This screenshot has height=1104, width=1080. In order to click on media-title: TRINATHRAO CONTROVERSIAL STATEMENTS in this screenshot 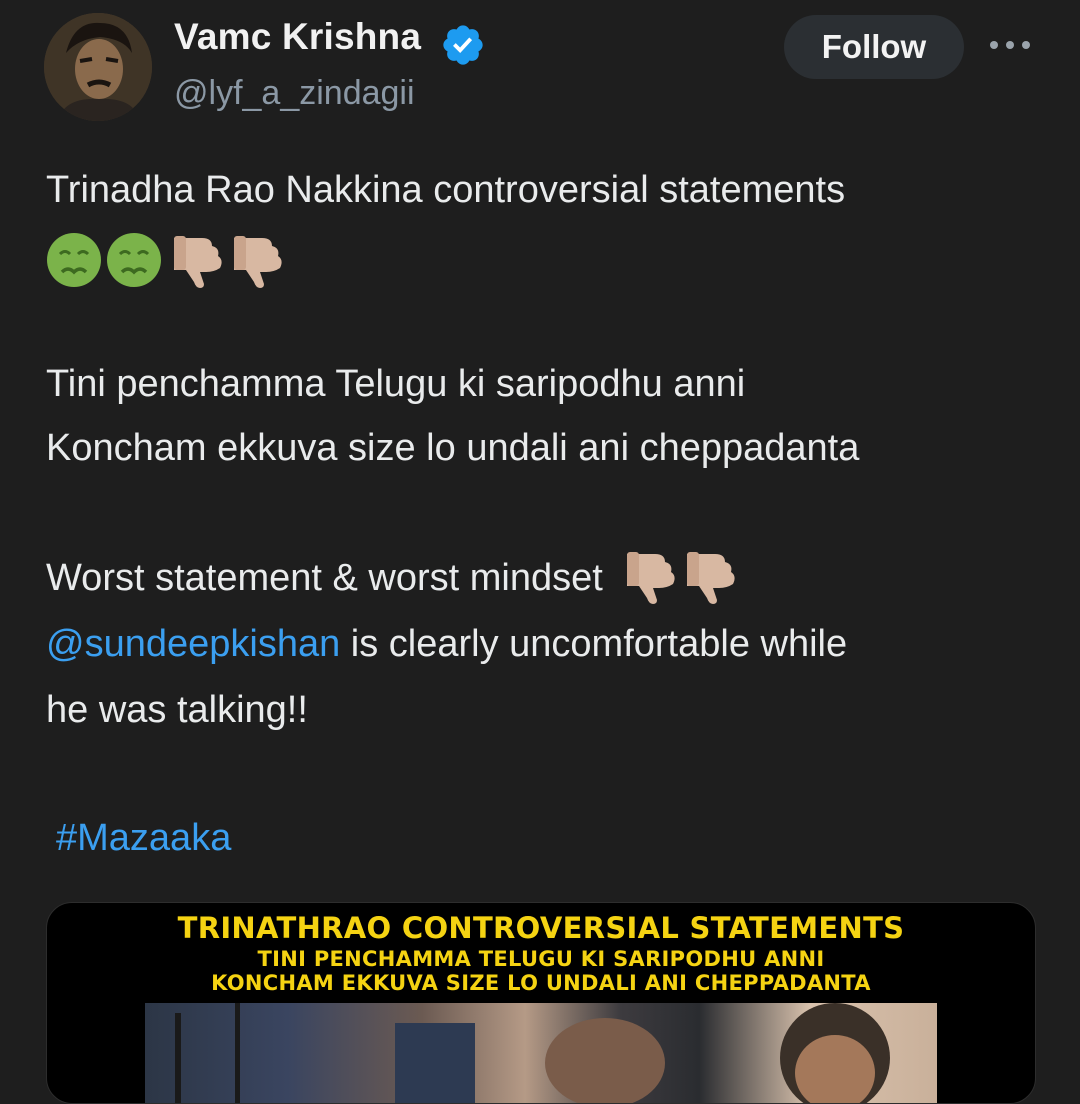, I will do `click(541, 928)`.